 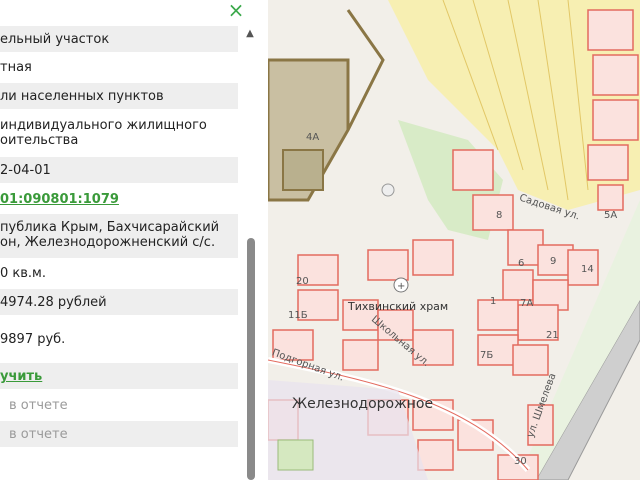 What do you see at coordinates (119, 405) in the screenshot?
I see `info-row-report-1: в отчете` at bounding box center [119, 405].